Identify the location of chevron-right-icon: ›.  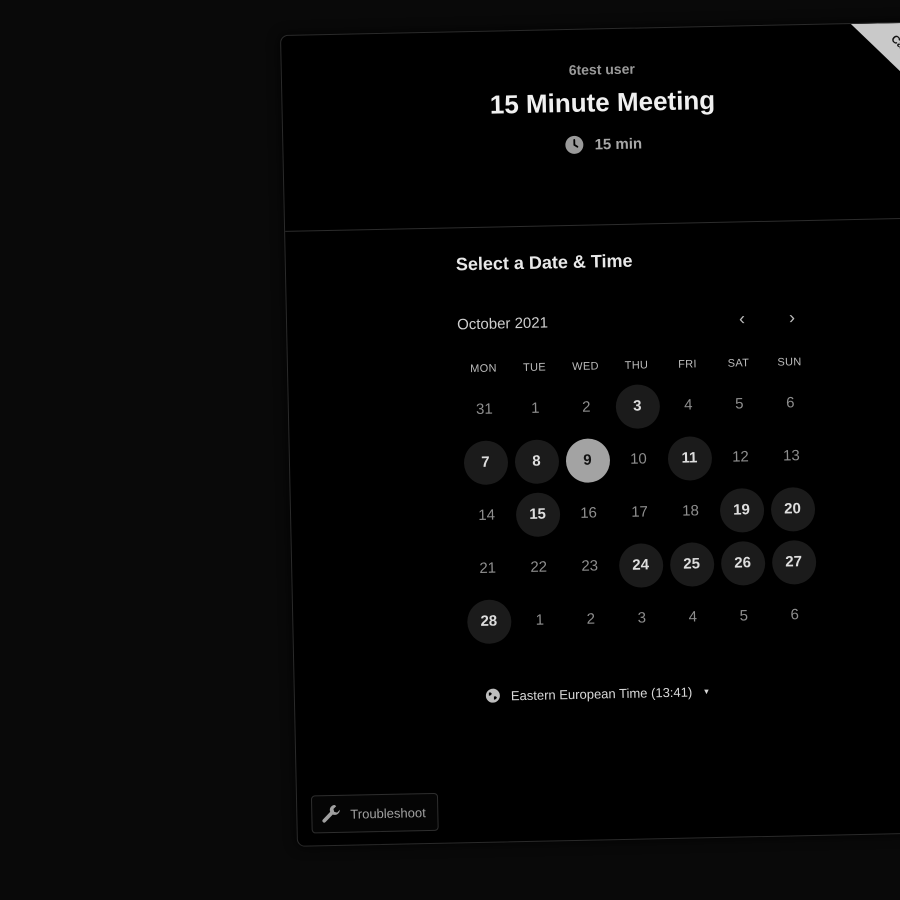
(792, 316).